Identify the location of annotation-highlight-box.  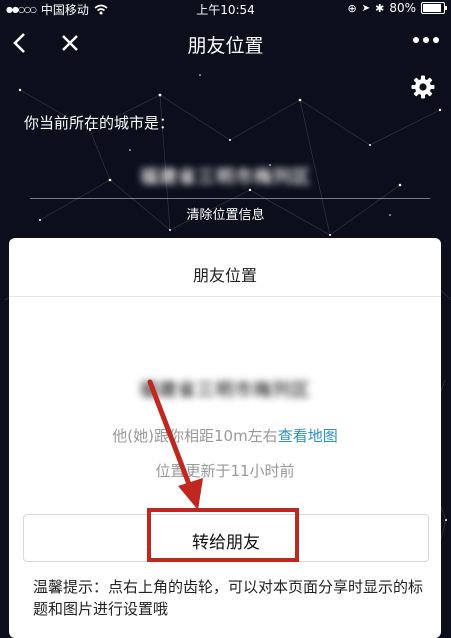
(223, 535).